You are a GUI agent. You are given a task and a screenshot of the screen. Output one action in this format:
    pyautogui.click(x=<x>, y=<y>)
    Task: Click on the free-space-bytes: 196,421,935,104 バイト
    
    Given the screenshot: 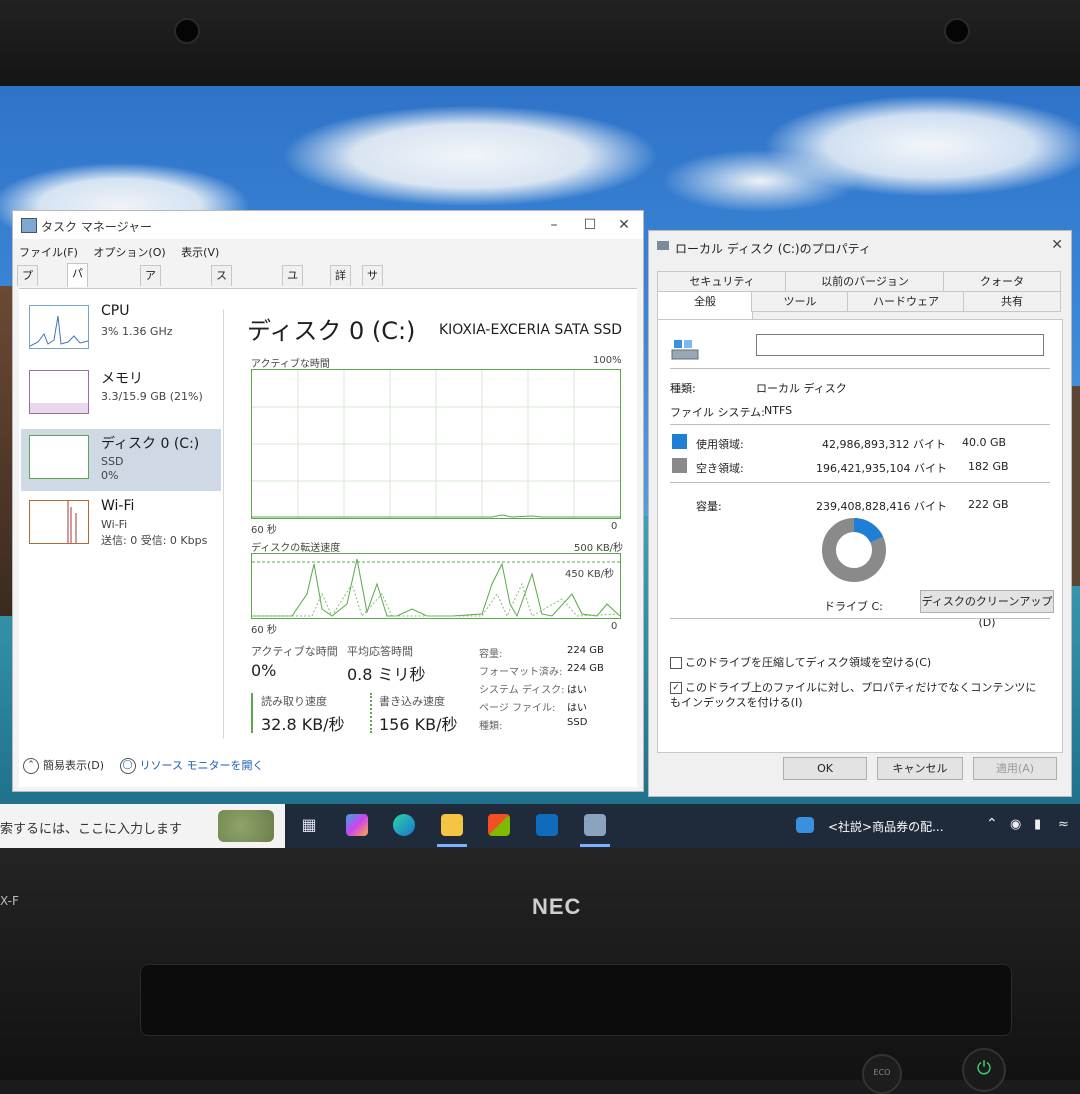 What is the action you would take?
    pyautogui.click(x=881, y=468)
    